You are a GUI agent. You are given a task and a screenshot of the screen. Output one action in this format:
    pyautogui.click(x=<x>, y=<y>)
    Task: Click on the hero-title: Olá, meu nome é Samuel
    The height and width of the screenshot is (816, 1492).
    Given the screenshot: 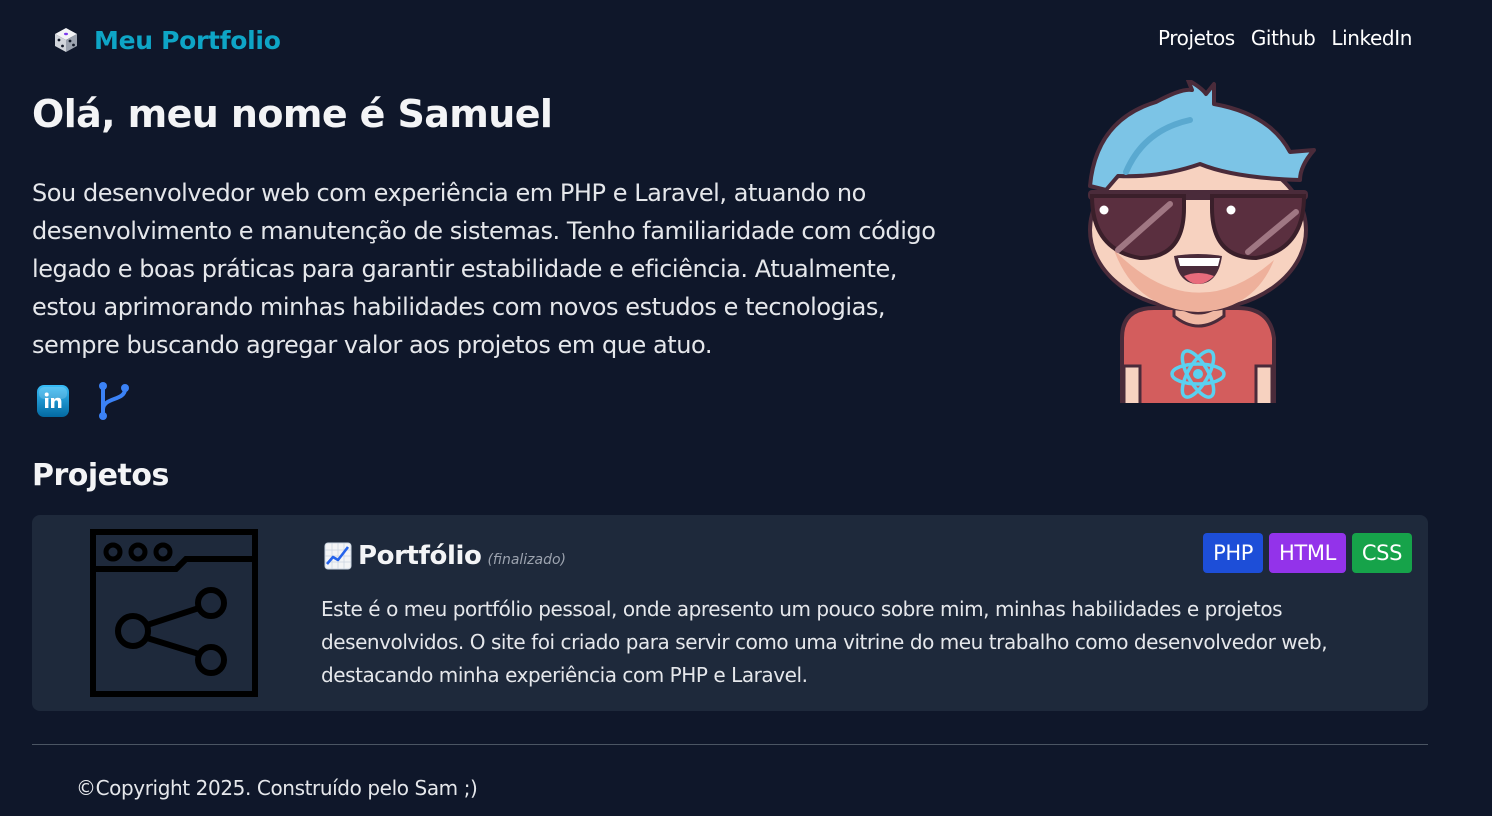 What is the action you would take?
    pyautogui.click(x=292, y=114)
    